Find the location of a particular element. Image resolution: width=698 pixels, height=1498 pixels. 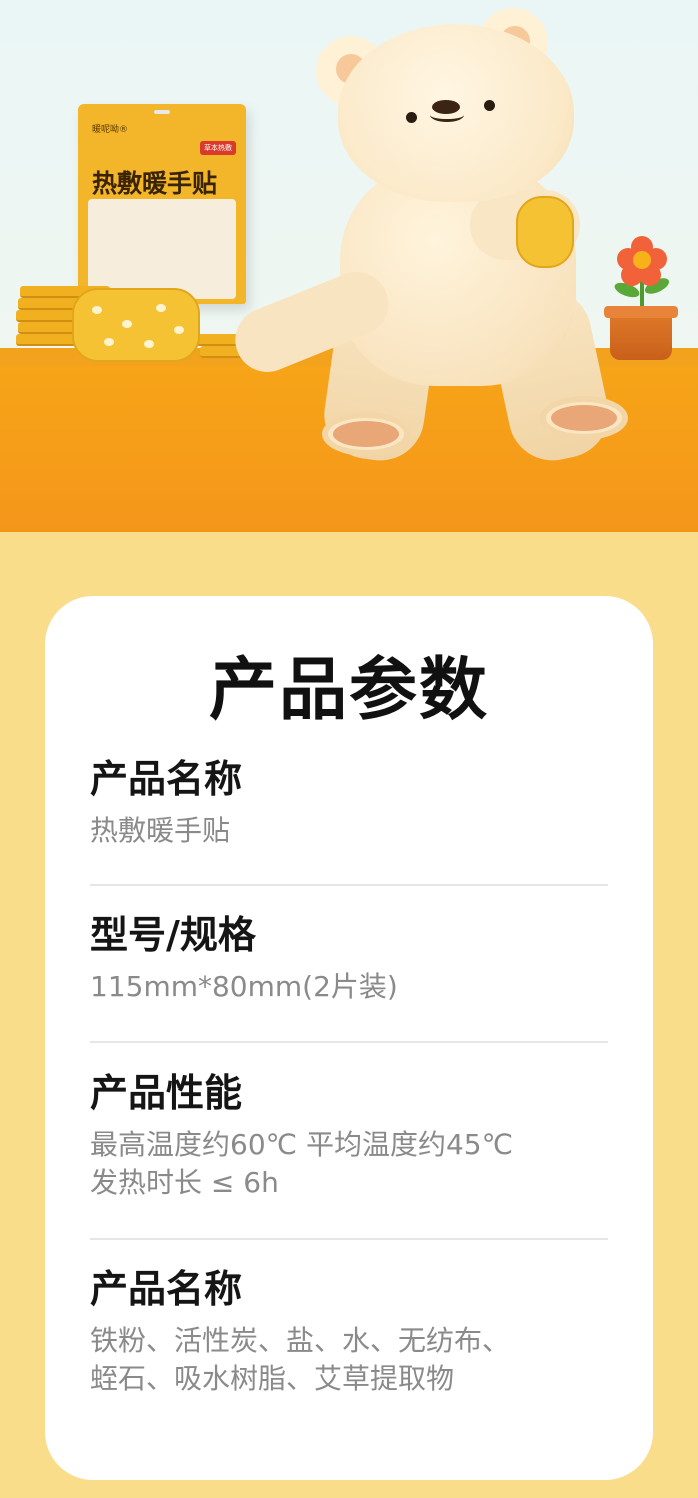

param-value: 115mm*80mm(2片装) is located at coordinates (244, 986).